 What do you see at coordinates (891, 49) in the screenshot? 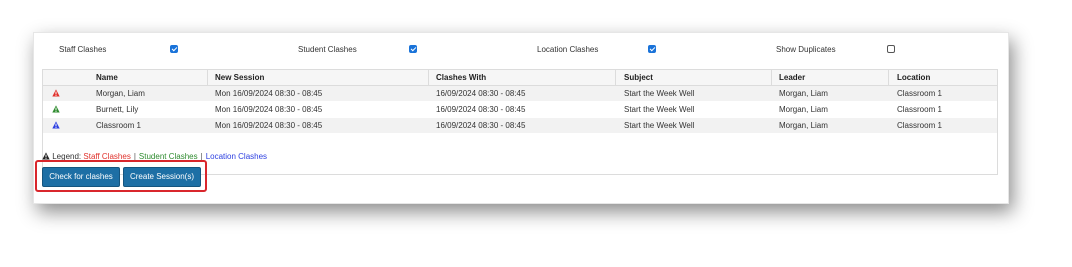
I see `show-duplicates-checkbox` at bounding box center [891, 49].